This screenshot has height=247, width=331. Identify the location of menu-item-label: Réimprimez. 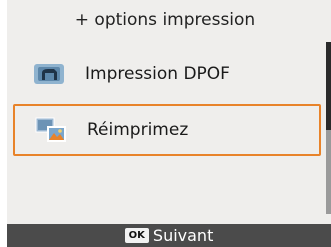
(138, 130).